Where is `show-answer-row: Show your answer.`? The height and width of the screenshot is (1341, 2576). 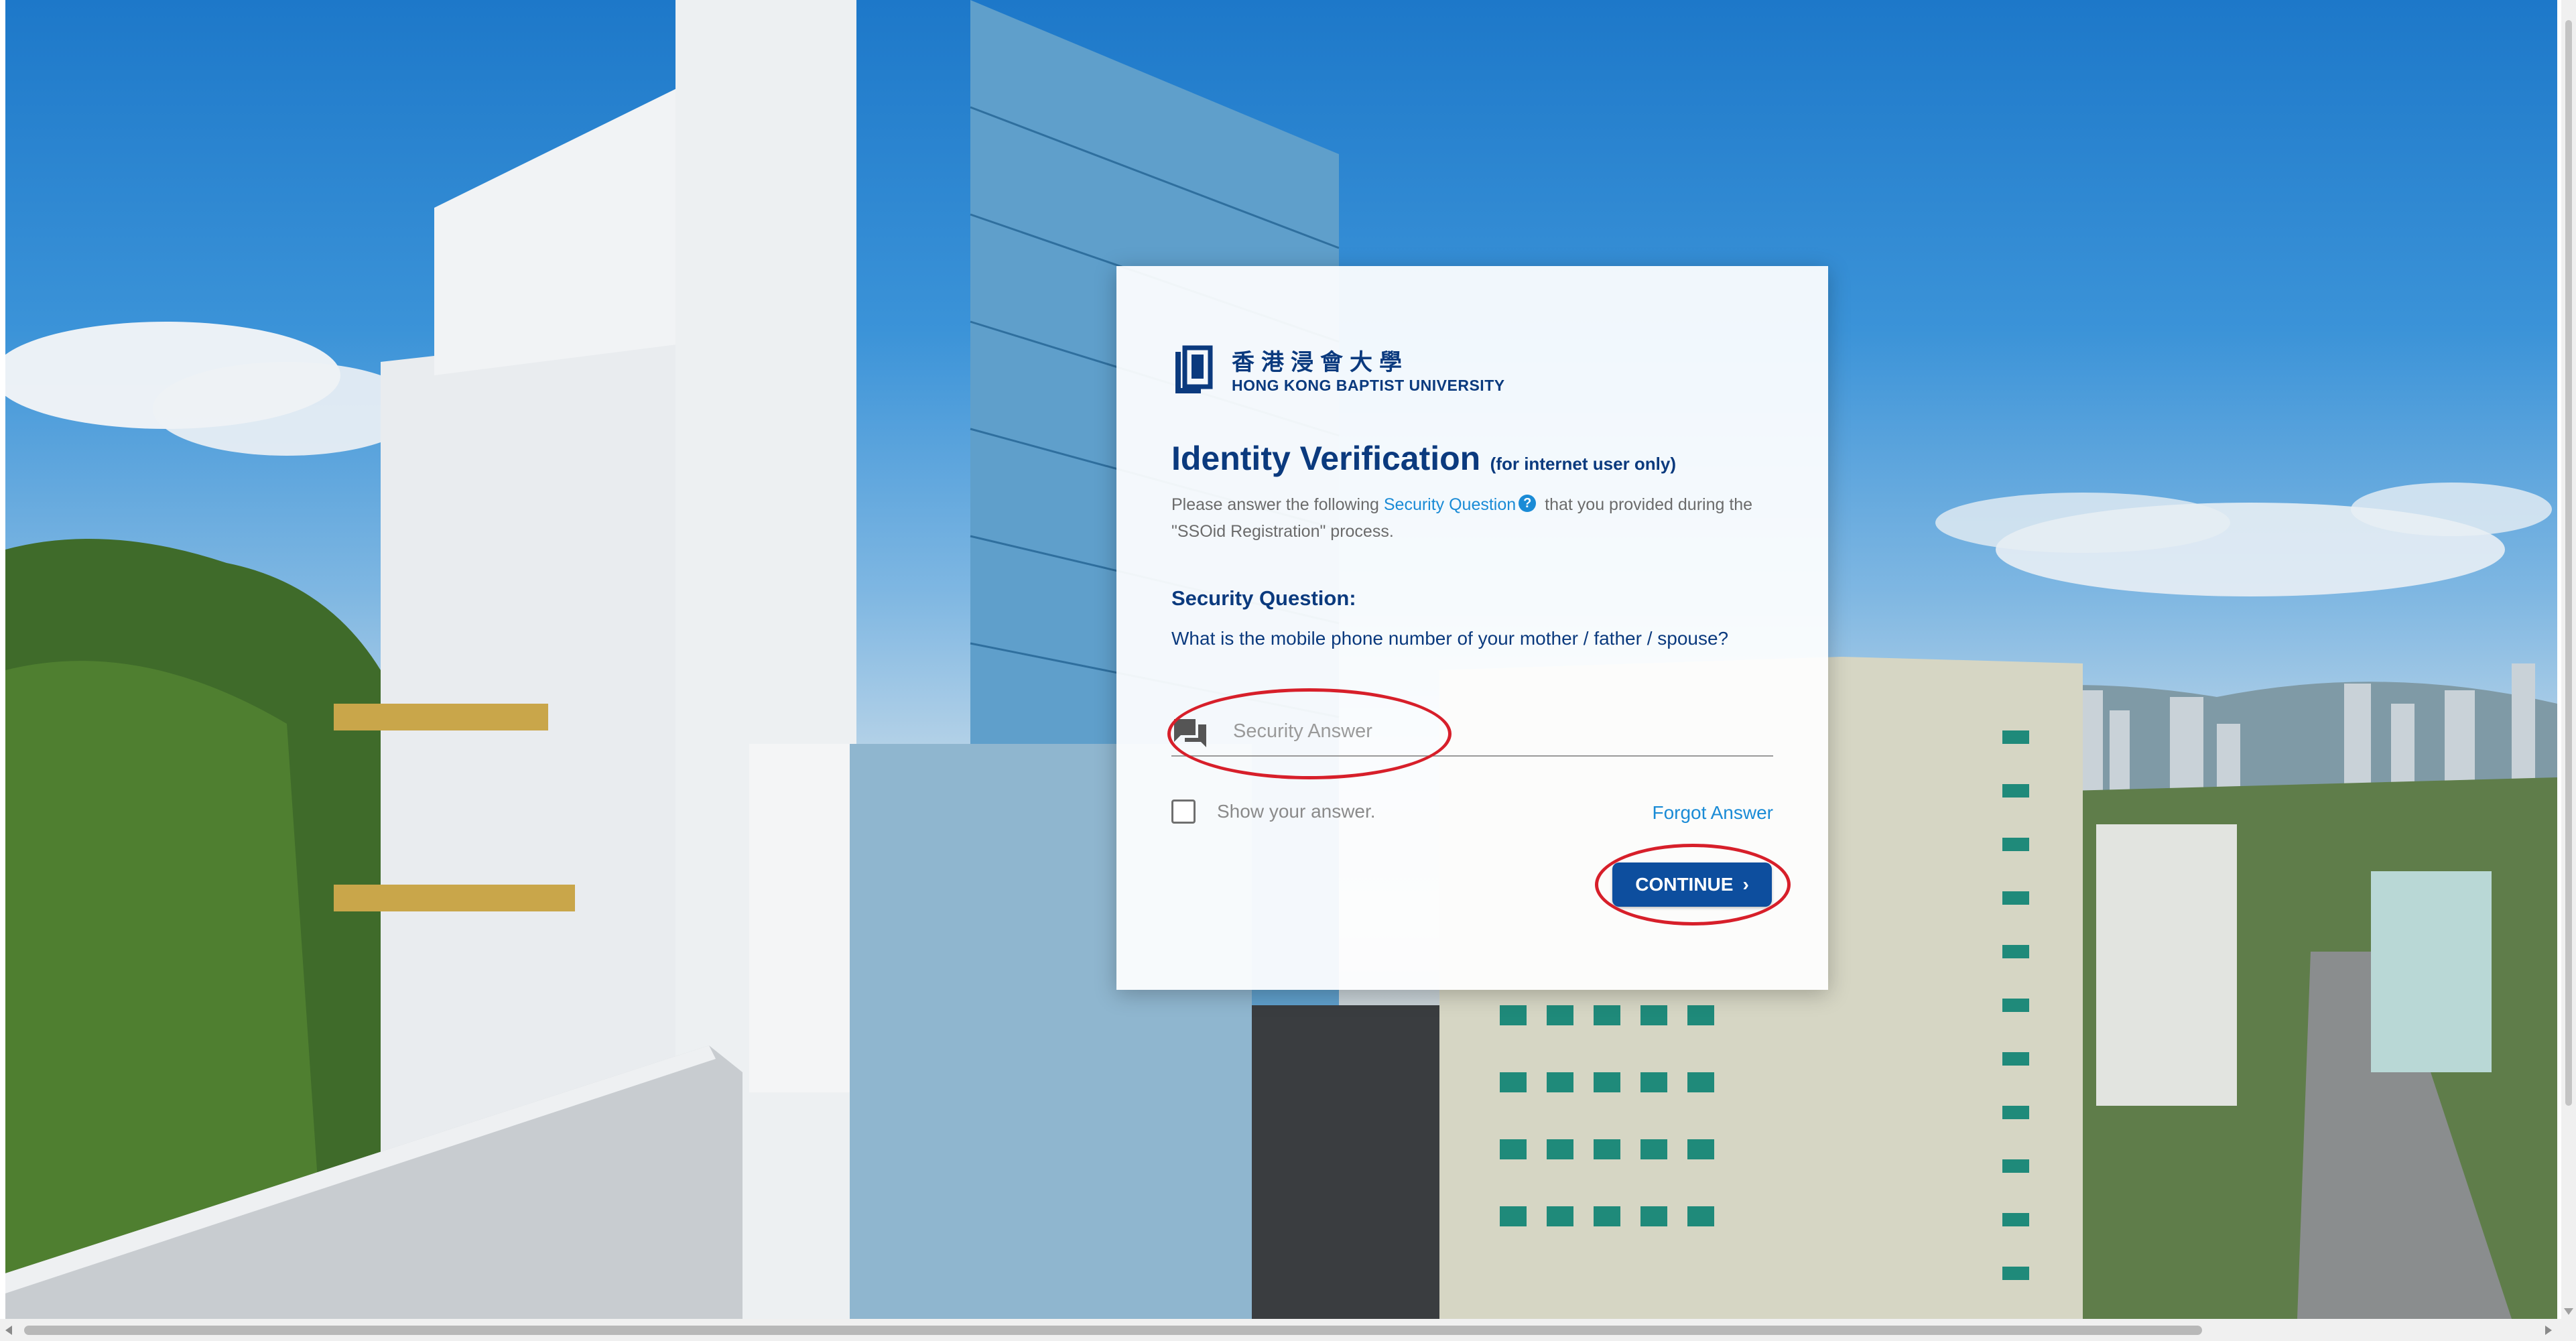 show-answer-row: Show your answer. is located at coordinates (1273, 812).